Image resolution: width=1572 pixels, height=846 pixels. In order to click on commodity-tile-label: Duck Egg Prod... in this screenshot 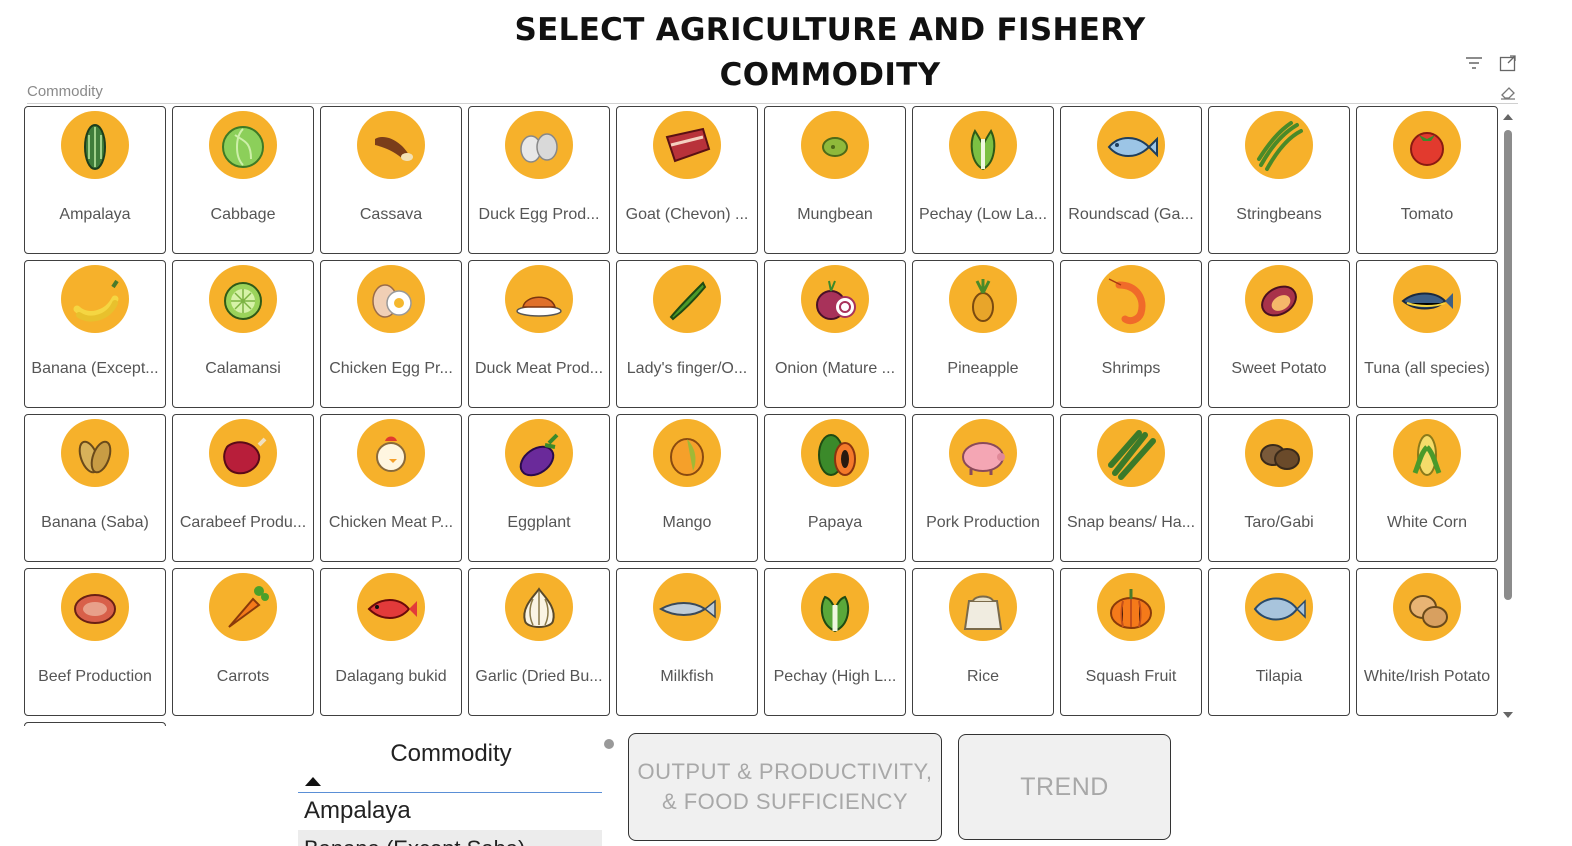, I will do `click(539, 214)`.